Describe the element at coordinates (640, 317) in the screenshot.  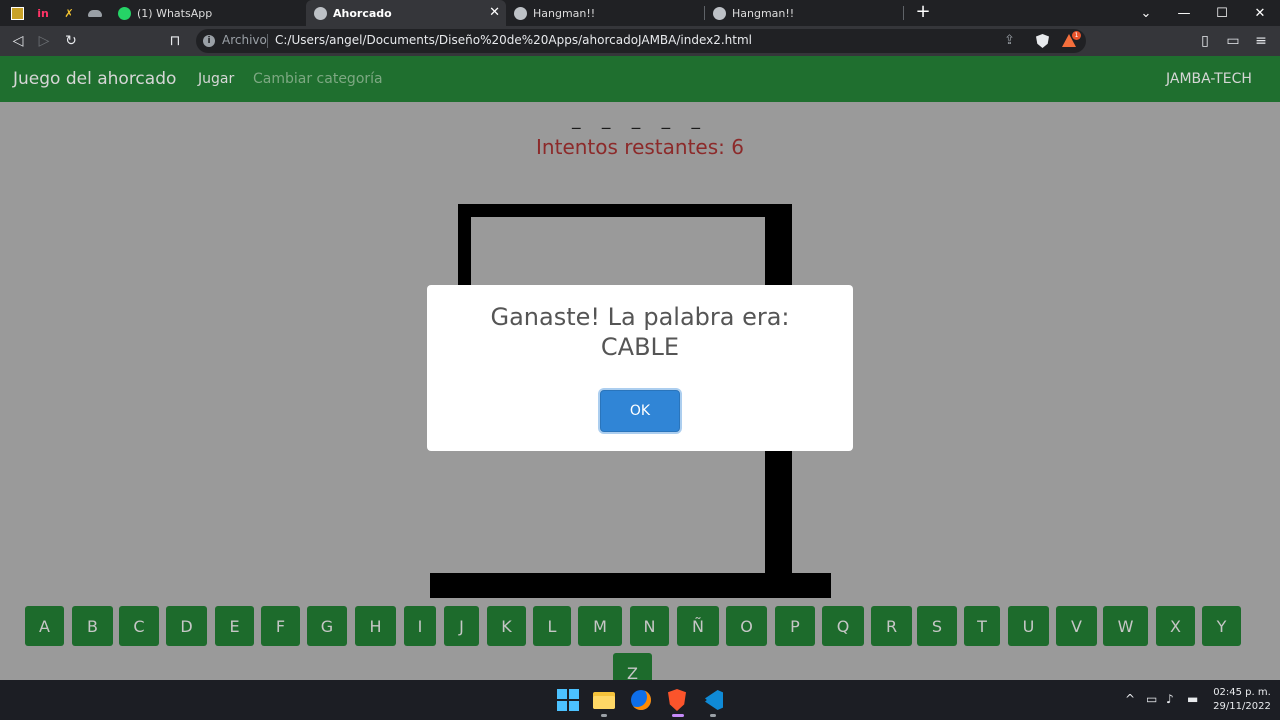
I see `dialog-title-line-1: Ganaste! La palabra era:` at that location.